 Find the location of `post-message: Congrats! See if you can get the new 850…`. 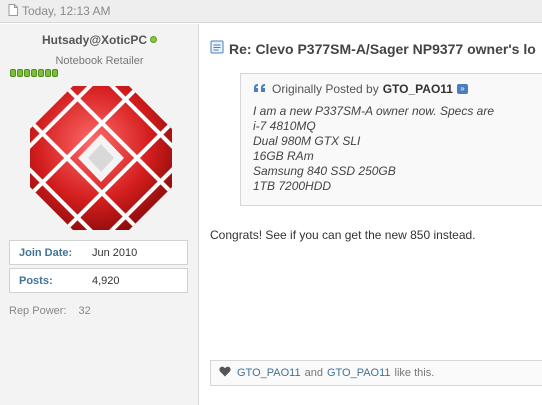

post-message: Congrats! See if you can get the new 850… is located at coordinates (343, 235).